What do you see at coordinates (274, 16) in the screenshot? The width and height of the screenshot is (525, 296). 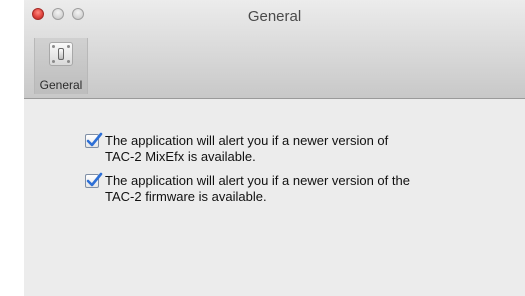 I see `window-title: General` at bounding box center [274, 16].